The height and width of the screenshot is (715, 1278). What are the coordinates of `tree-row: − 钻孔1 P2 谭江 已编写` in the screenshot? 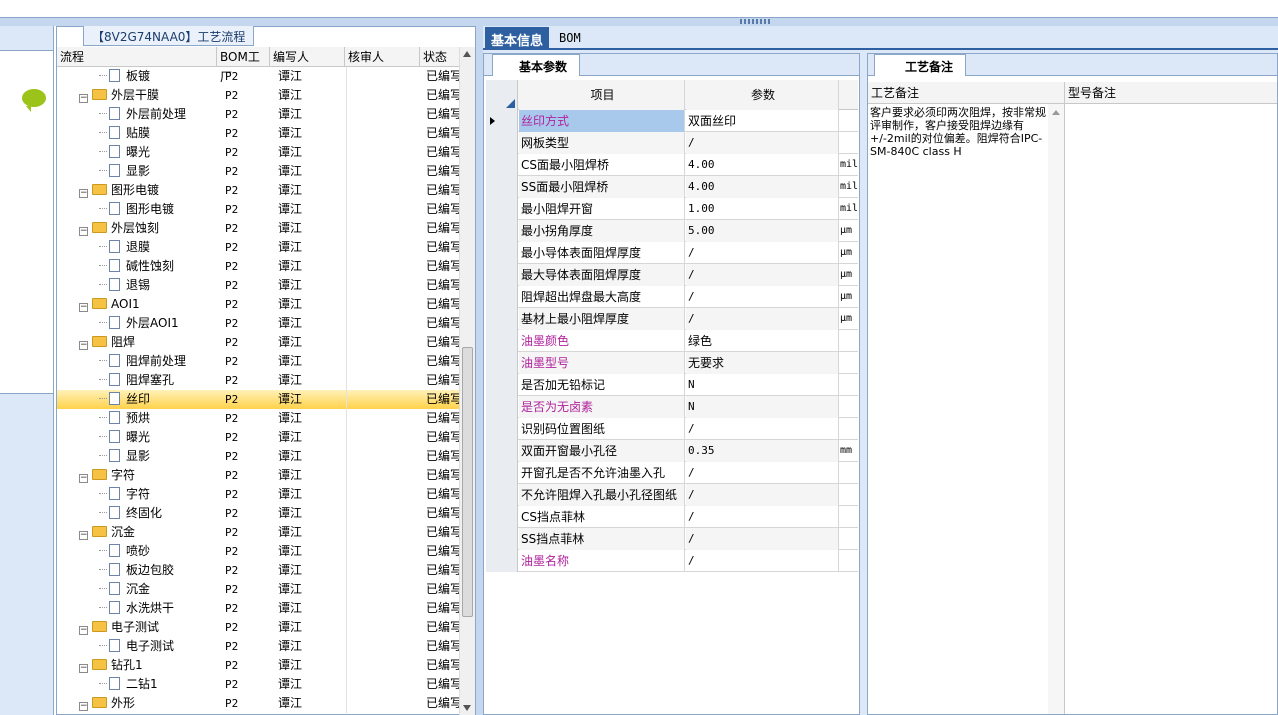 It's located at (258, 665).